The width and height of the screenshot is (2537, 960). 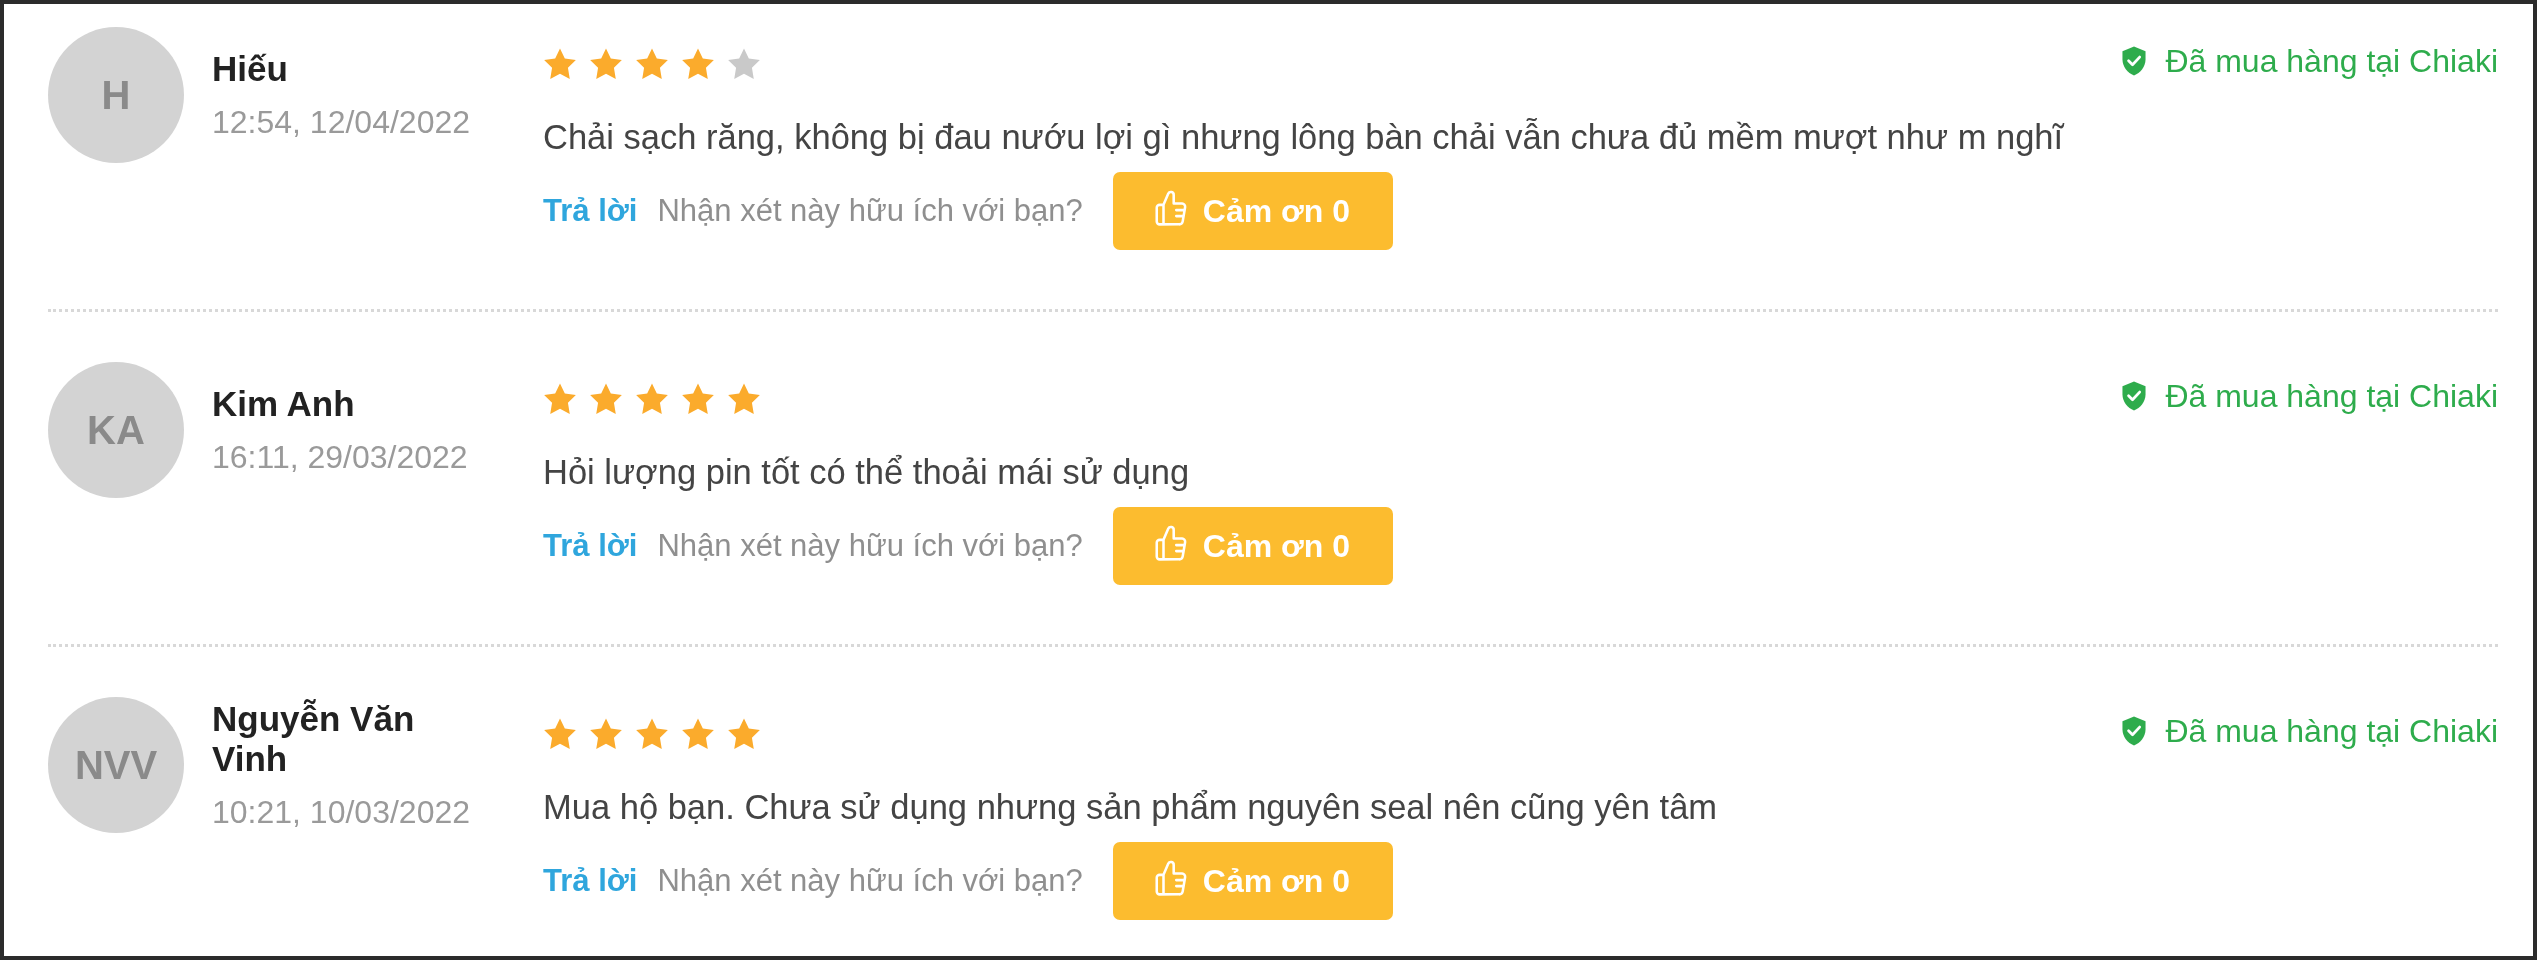 I want to click on review-text: Chải sạch răng, không bị đau nướu lợi gì nhưng lông bàn chải vẫn chưa đủ mềm mượt như m nghĩ, so click(x=1304, y=137).